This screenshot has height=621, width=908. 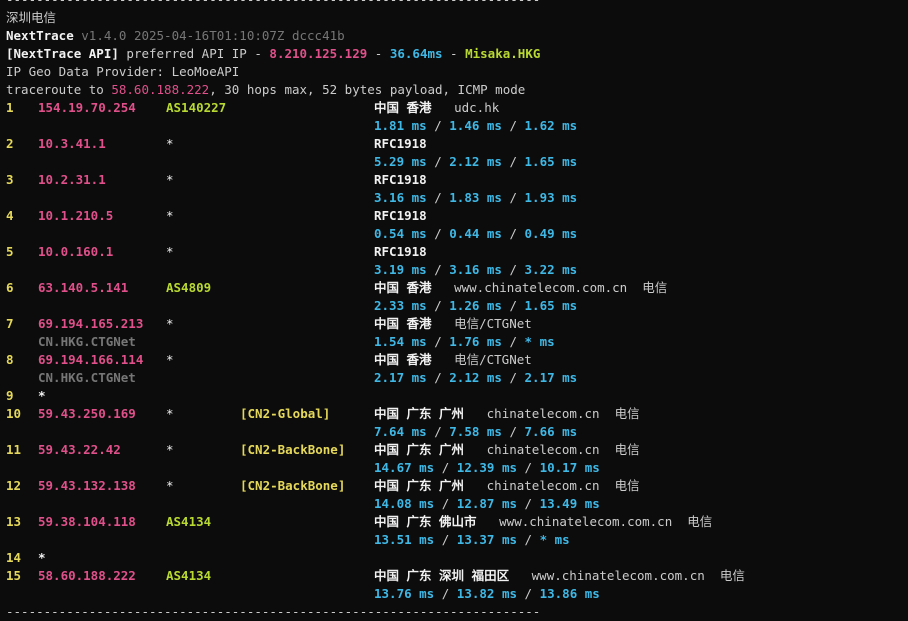 I want to click on traceroute-prefix: traceroute to, so click(x=59, y=89).